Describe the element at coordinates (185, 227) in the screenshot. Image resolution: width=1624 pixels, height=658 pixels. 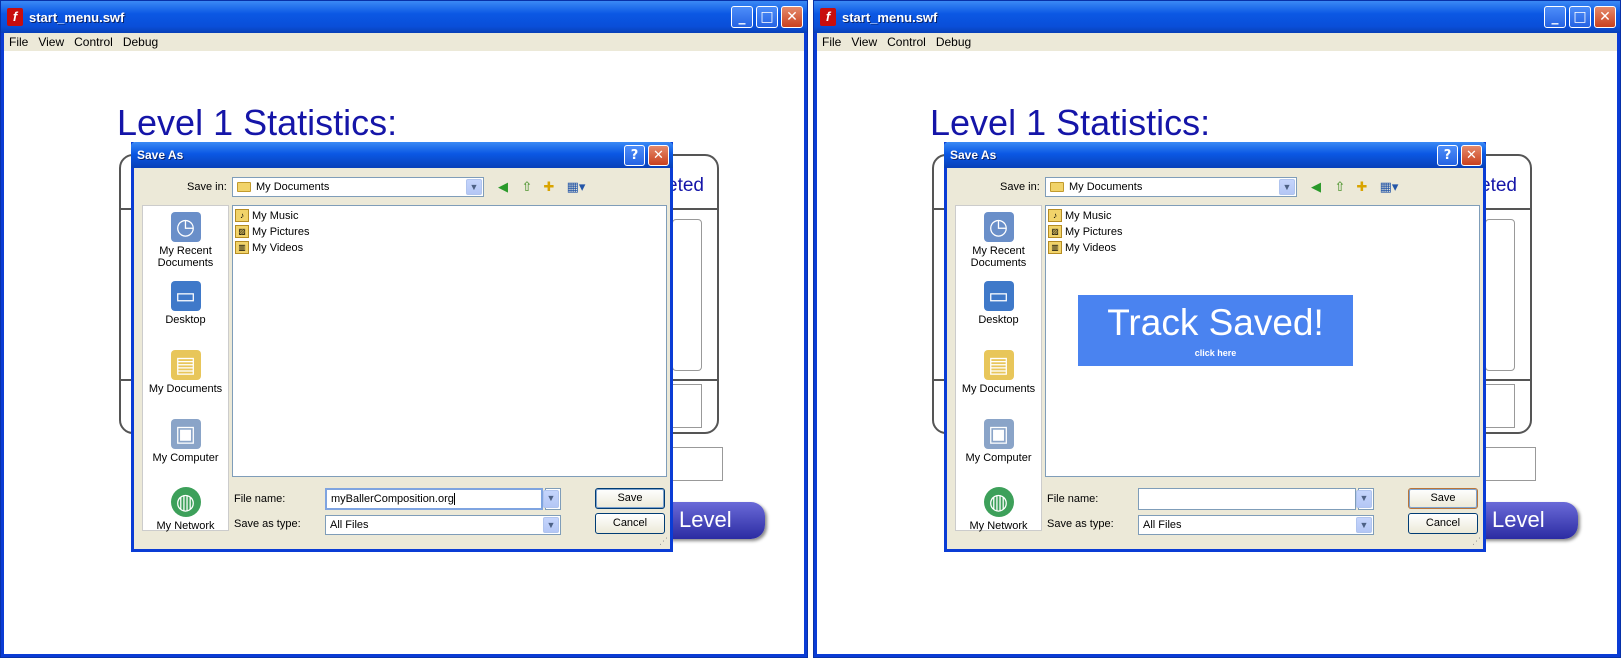
I see `recent-documents-icon: ◷` at that location.